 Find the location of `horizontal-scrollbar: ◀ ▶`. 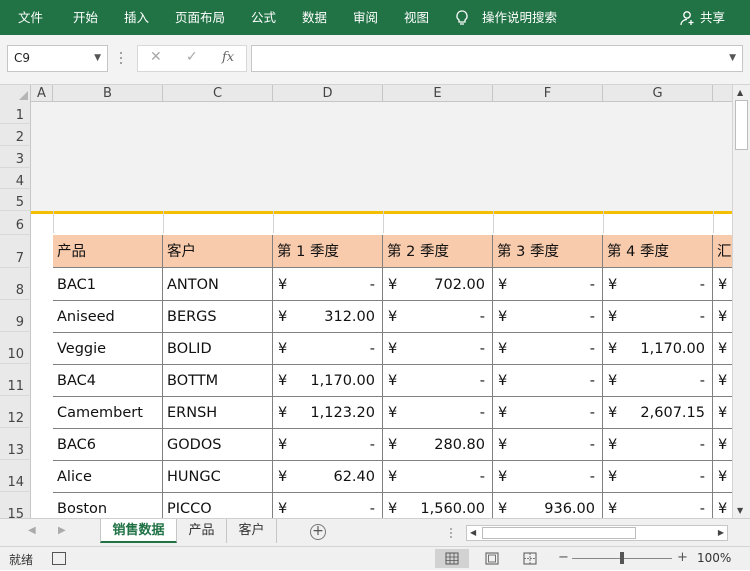

horizontal-scrollbar: ◀ ▶ is located at coordinates (597, 533).